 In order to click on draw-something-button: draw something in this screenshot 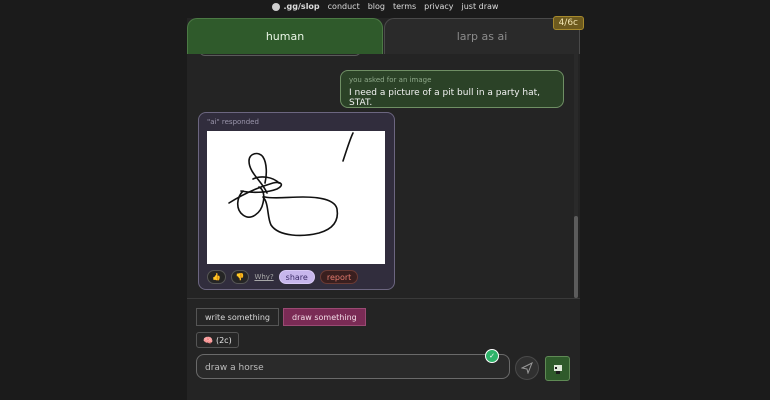, I will do `click(324, 317)`.